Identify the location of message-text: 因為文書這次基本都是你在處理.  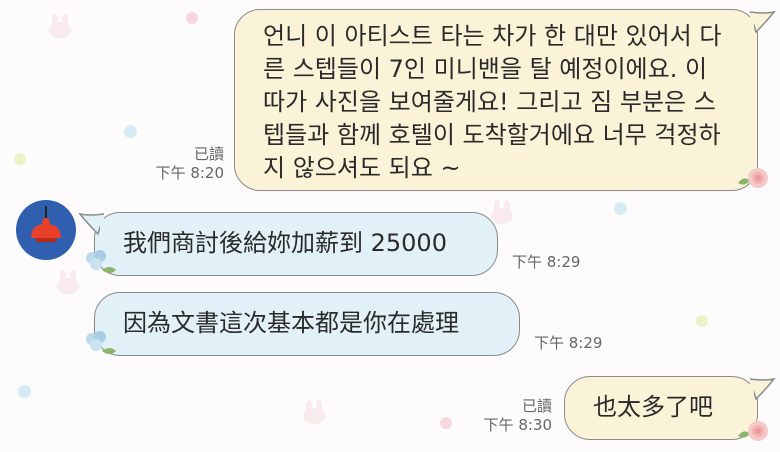
(291, 323).